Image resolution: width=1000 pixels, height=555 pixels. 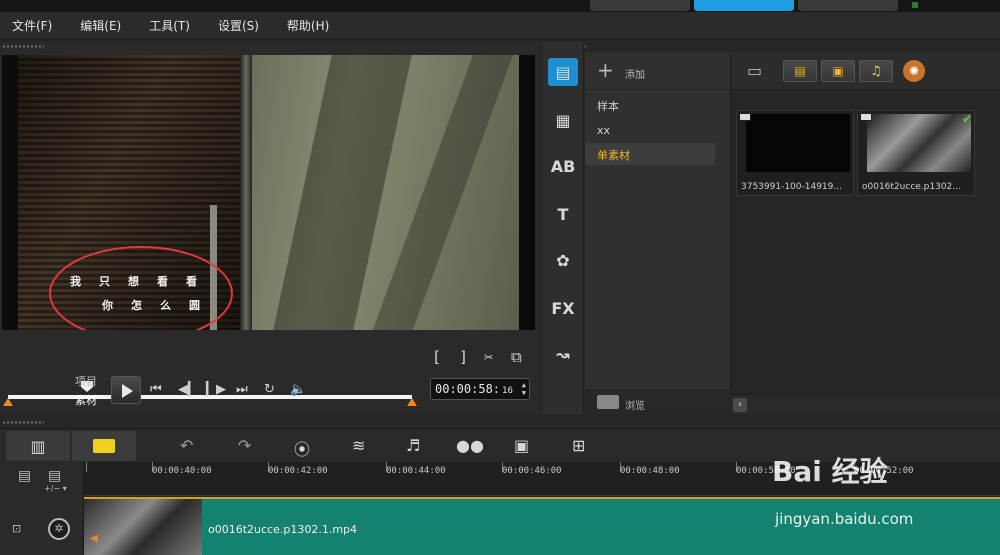 What do you see at coordinates (658, 233) in the screenshot?
I see `folder-panel: + 添加 样本 xx 单素材 浏览` at bounding box center [658, 233].